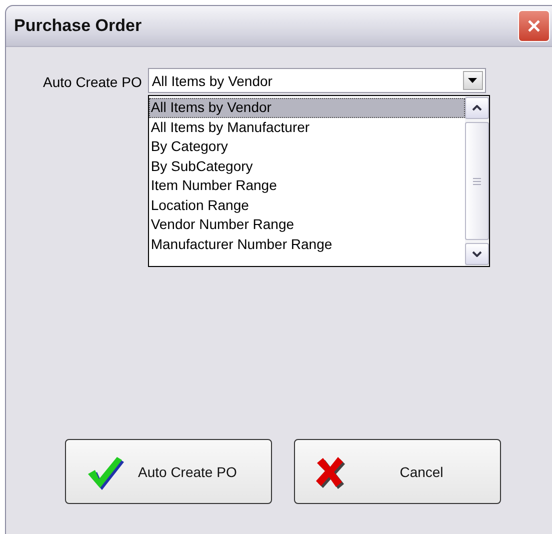  I want to click on chevron-down-icon, so click(477, 254).